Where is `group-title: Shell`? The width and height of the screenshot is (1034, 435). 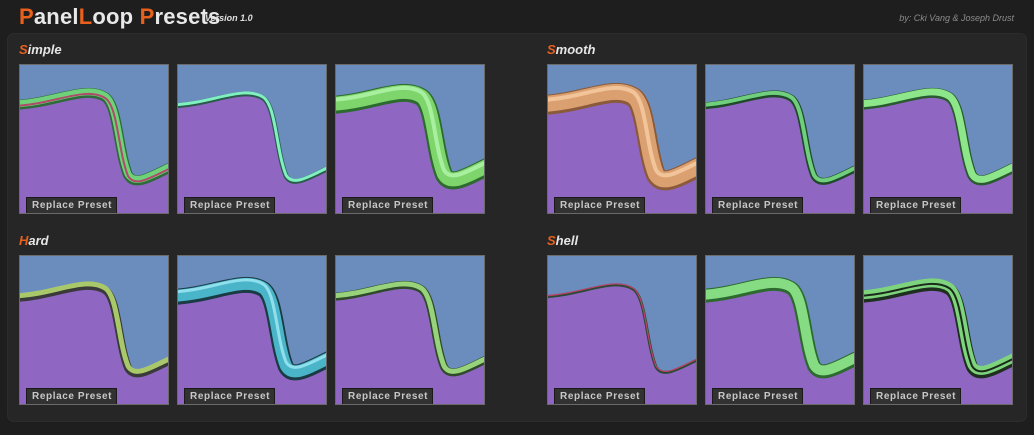 group-title: Shell is located at coordinates (562, 240).